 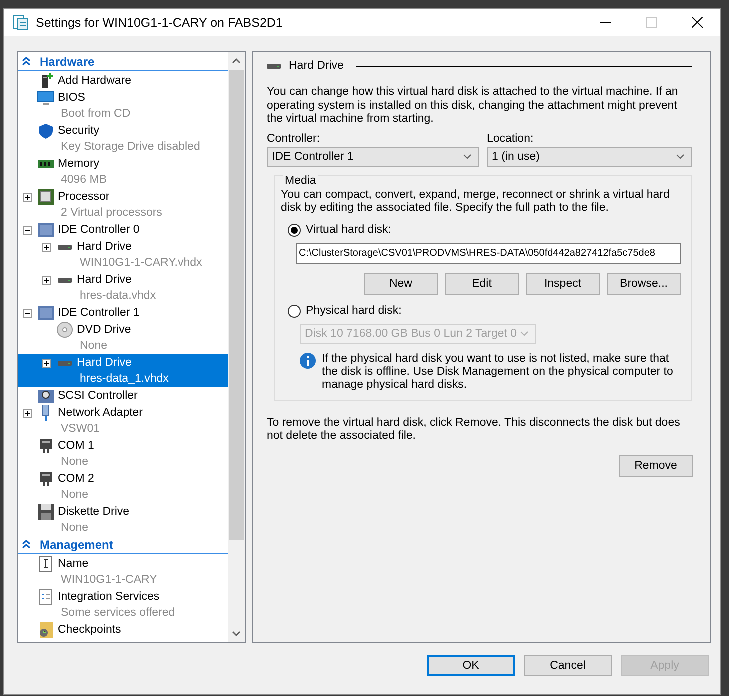 What do you see at coordinates (46, 197) in the screenshot?
I see `processor-icon` at bounding box center [46, 197].